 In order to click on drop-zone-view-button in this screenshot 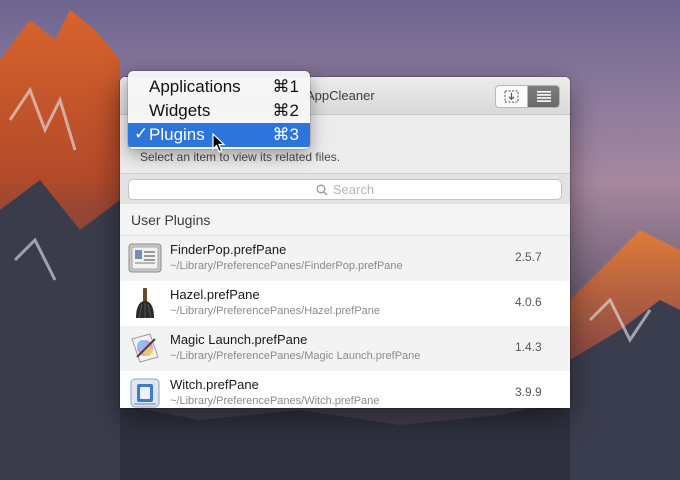, I will do `click(511, 96)`.